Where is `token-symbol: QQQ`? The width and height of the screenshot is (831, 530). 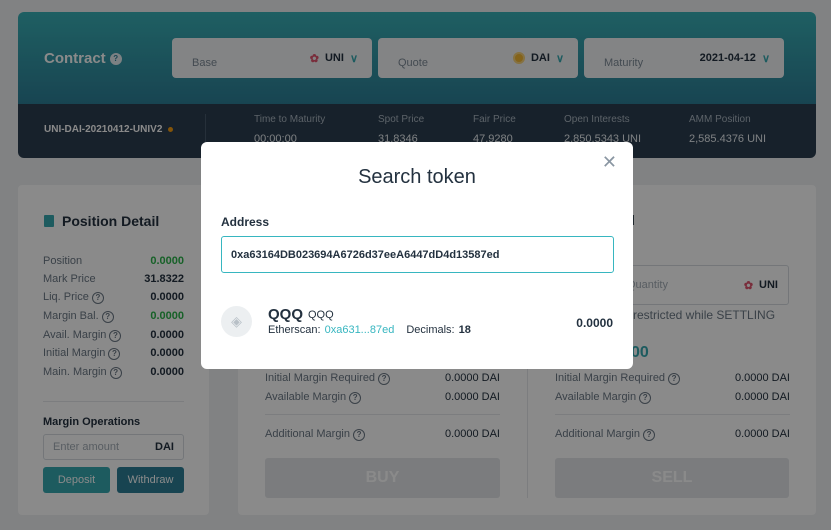 token-symbol: QQQ is located at coordinates (286, 314).